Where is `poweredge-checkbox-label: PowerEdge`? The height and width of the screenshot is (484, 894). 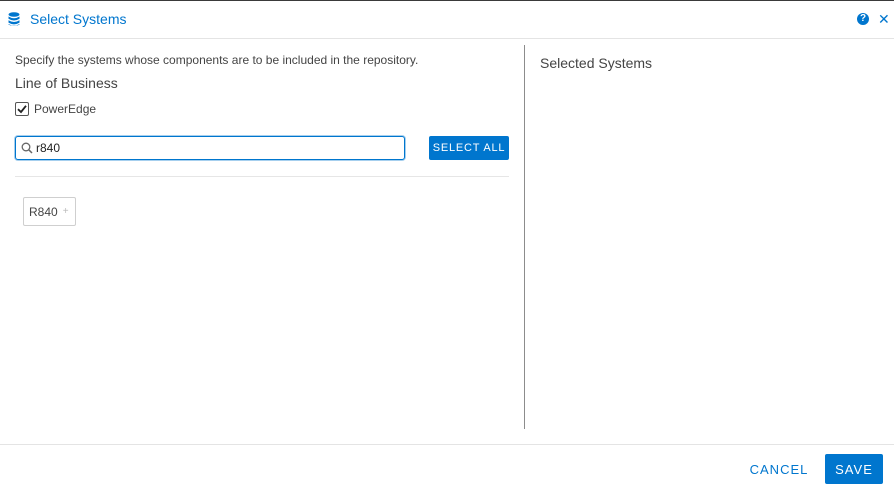 poweredge-checkbox-label: PowerEdge is located at coordinates (65, 109).